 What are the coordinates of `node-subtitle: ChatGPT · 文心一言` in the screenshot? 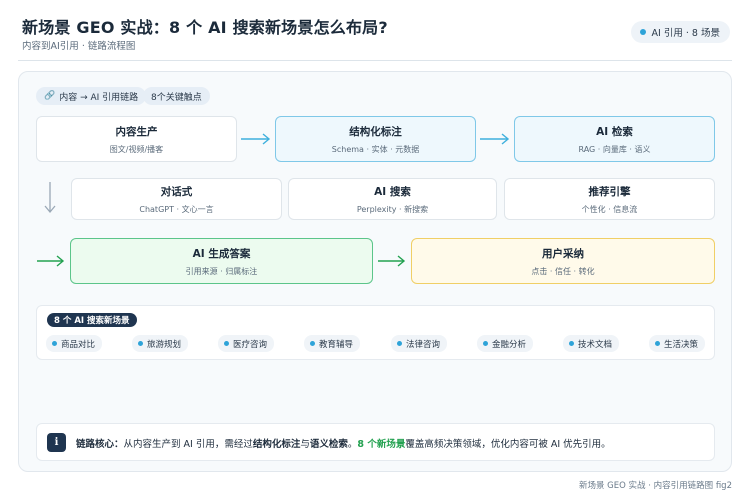 It's located at (176, 209).